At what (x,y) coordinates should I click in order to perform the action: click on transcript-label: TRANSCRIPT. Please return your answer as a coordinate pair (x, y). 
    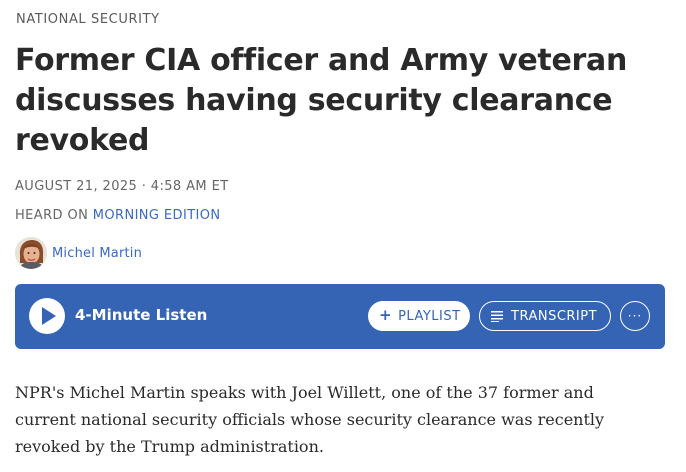
    Looking at the image, I should click on (554, 316).